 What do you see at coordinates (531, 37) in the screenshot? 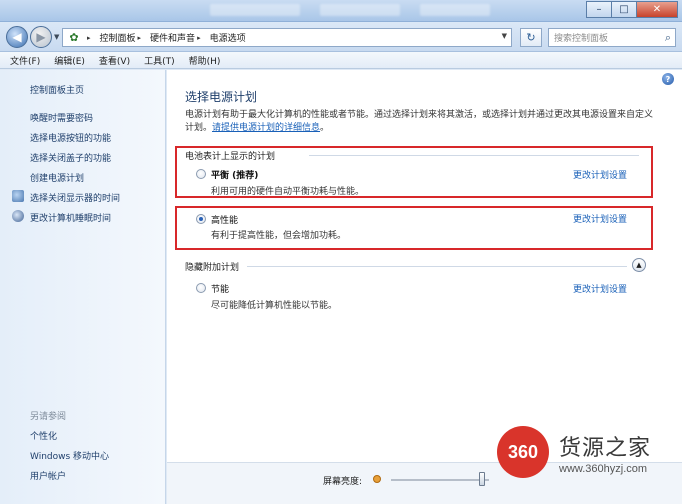
I see `refresh-icon: ↻` at bounding box center [531, 37].